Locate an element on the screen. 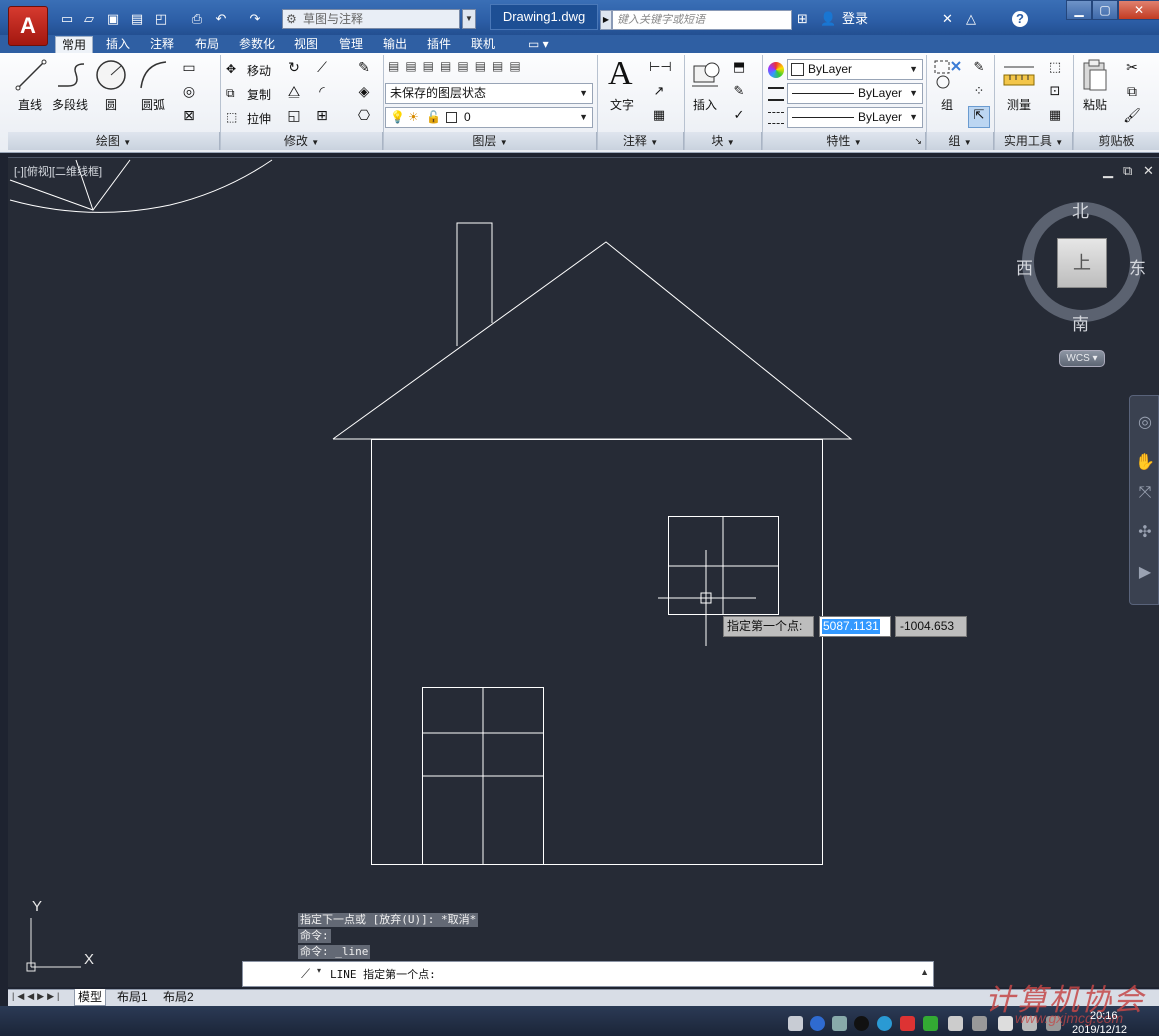 The image size is (1159, 1036). wcs-menu: WCS ▾ is located at coordinates (1082, 358).